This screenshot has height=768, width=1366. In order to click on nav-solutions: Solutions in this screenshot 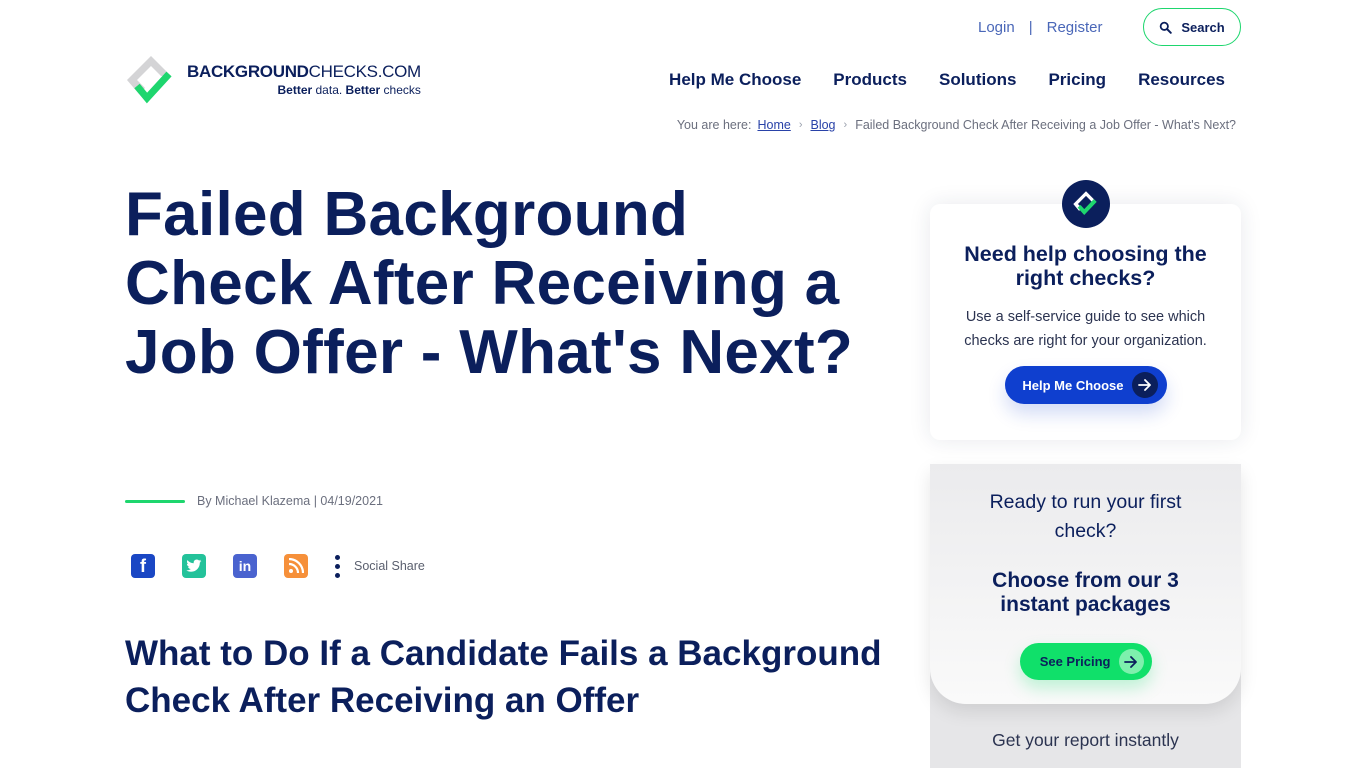, I will do `click(977, 80)`.